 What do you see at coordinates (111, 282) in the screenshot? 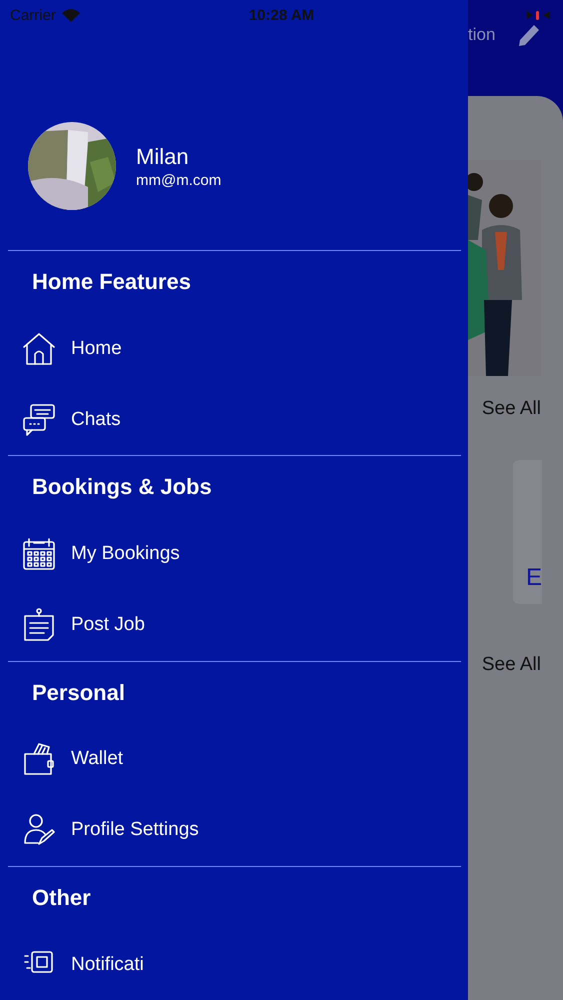
I see `section-heading: Home Features` at bounding box center [111, 282].